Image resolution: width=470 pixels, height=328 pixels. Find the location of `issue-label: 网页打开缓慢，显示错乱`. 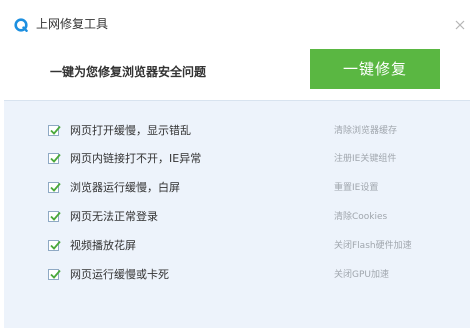

issue-label: 网页打开缓慢，显示错乱 is located at coordinates (130, 130).